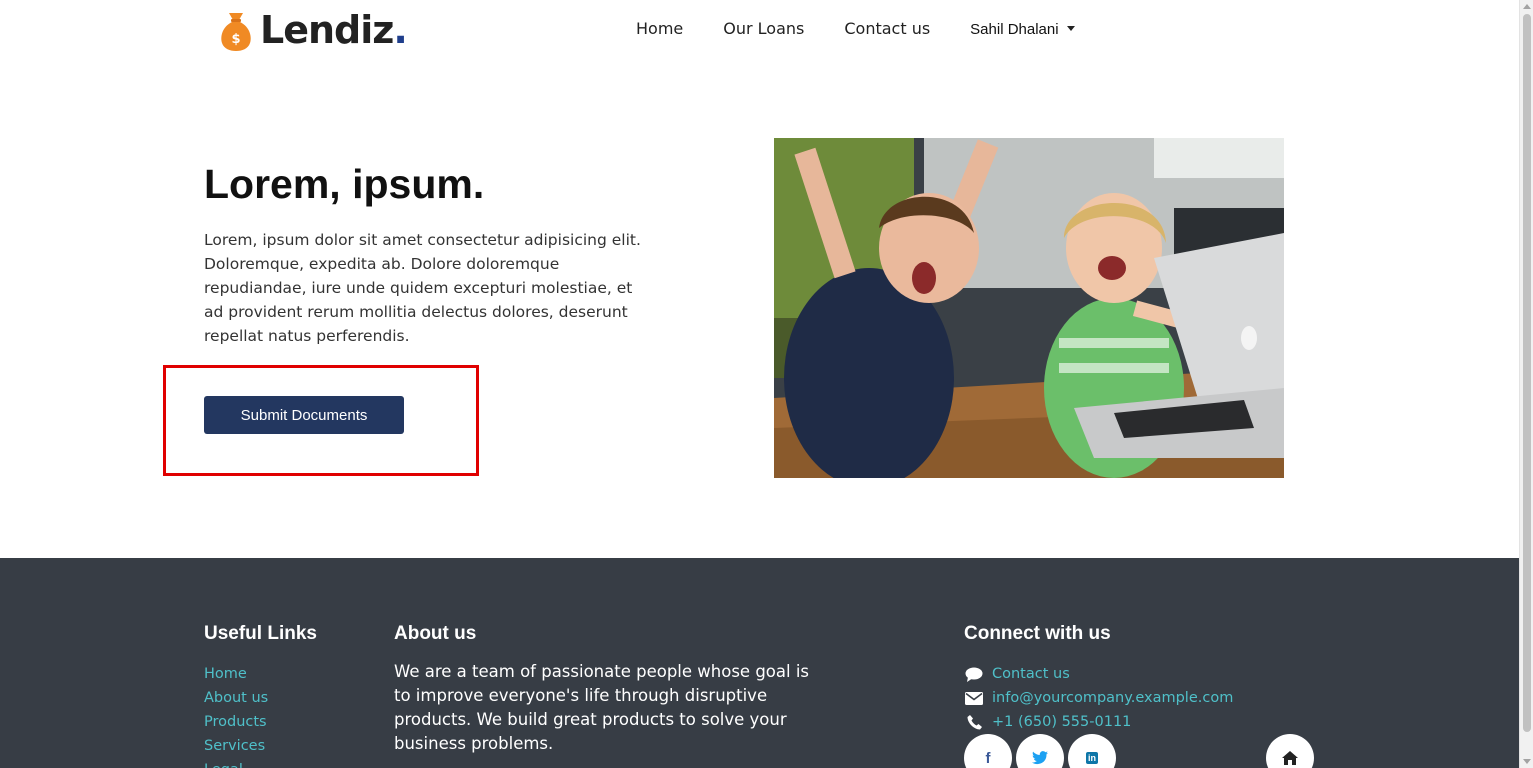 Image resolution: width=1533 pixels, height=768 pixels. I want to click on about-heading: About us, so click(435, 633).